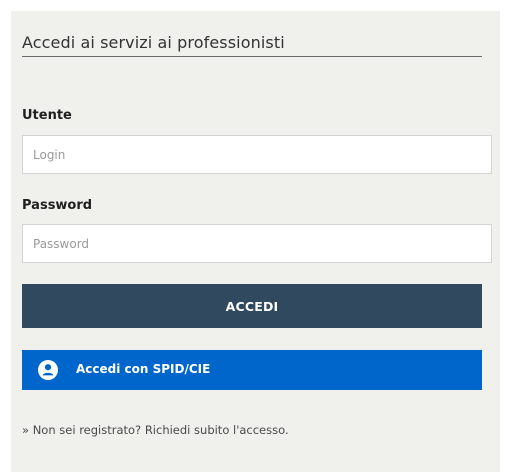  Describe the element at coordinates (257, 154) in the screenshot. I see `username-input` at that location.